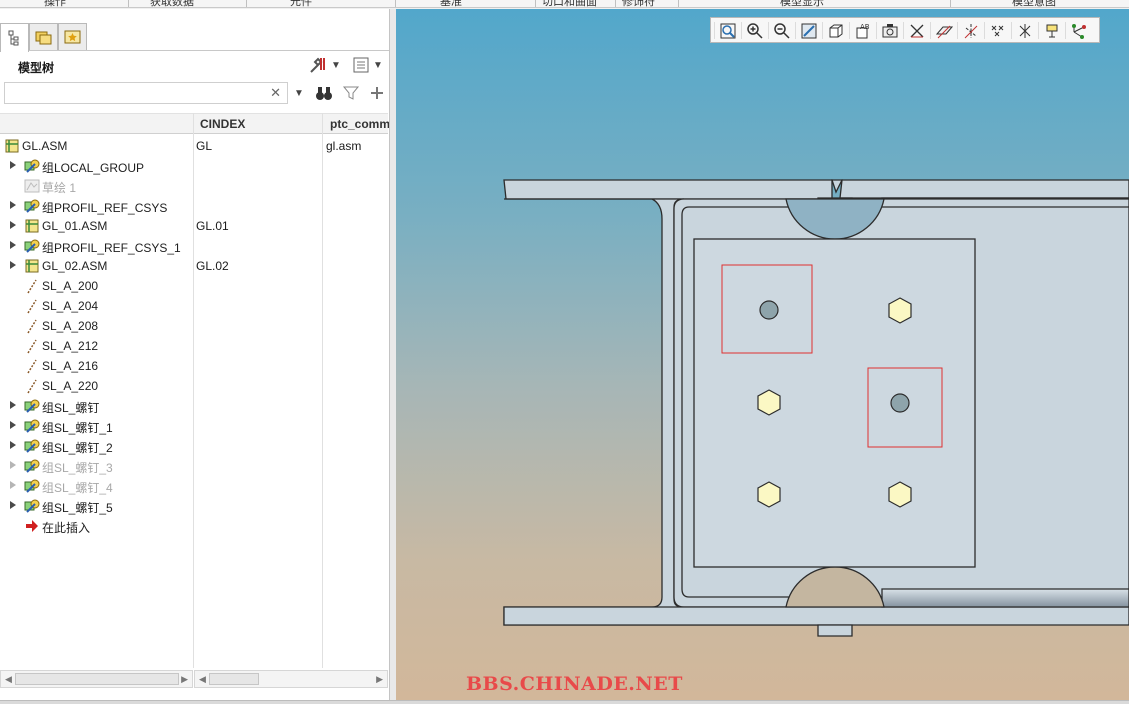 The height and width of the screenshot is (704, 1129). I want to click on tree-row: GL_01.ASM GL.01, so click(194, 226).